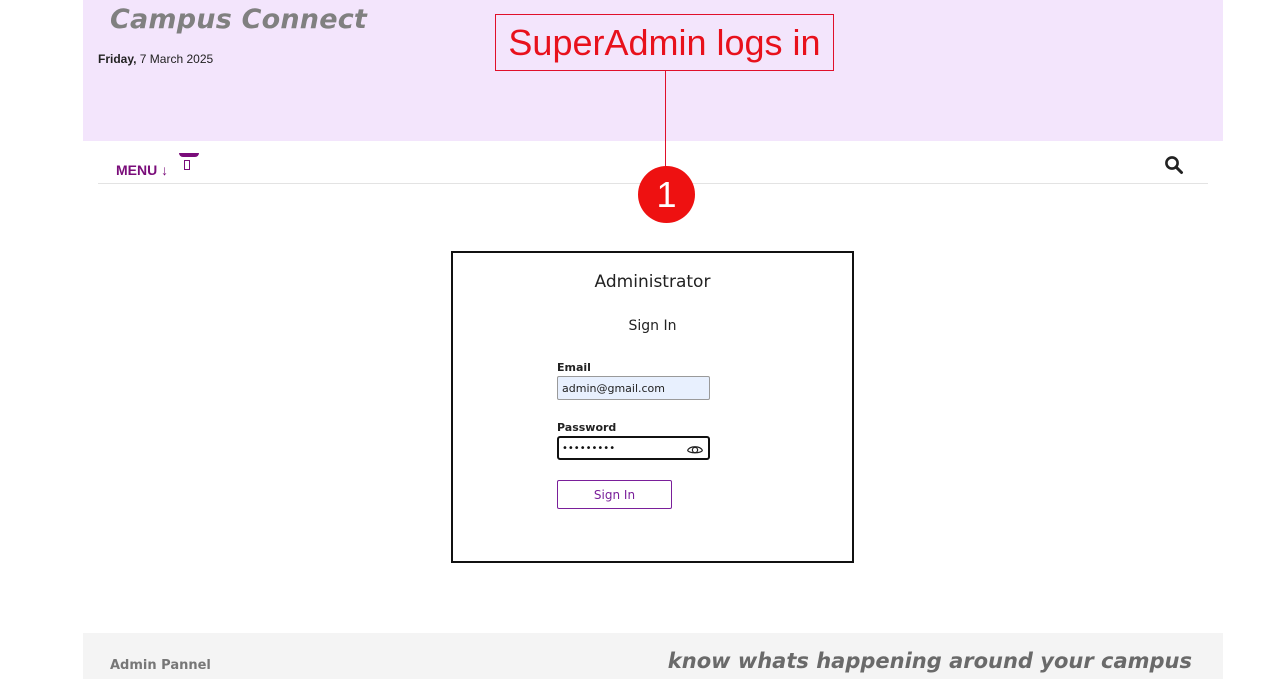  What do you see at coordinates (614, 494) in the screenshot?
I see `sign-in-button: Sign In` at bounding box center [614, 494].